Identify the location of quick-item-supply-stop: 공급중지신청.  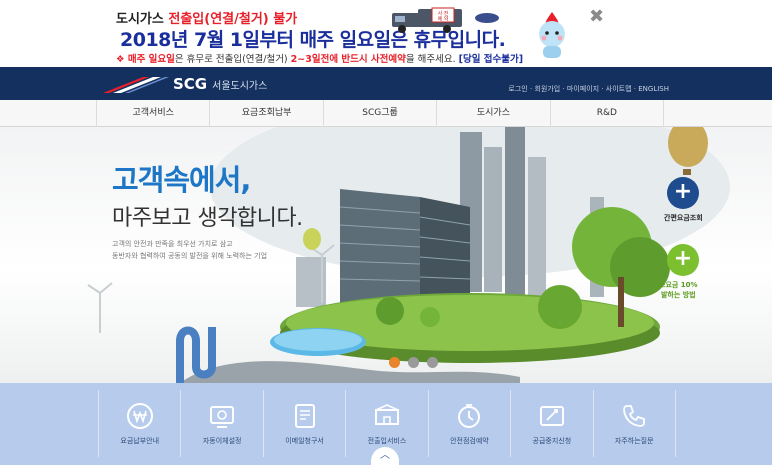
(552, 423).